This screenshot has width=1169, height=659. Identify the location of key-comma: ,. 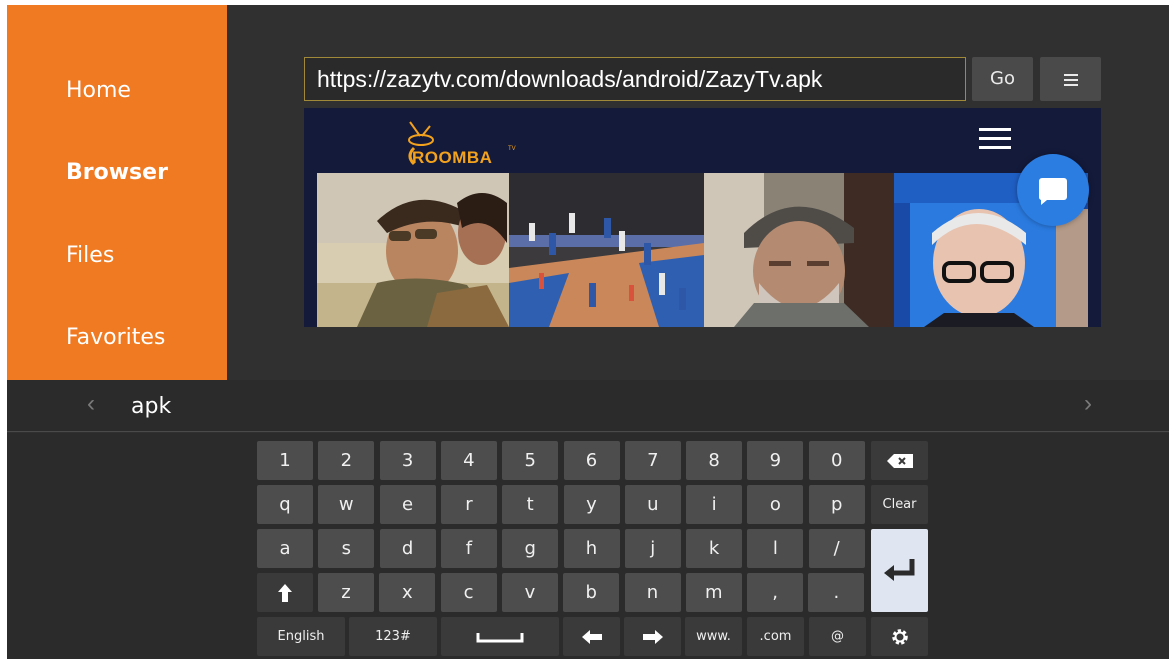
(775, 592).